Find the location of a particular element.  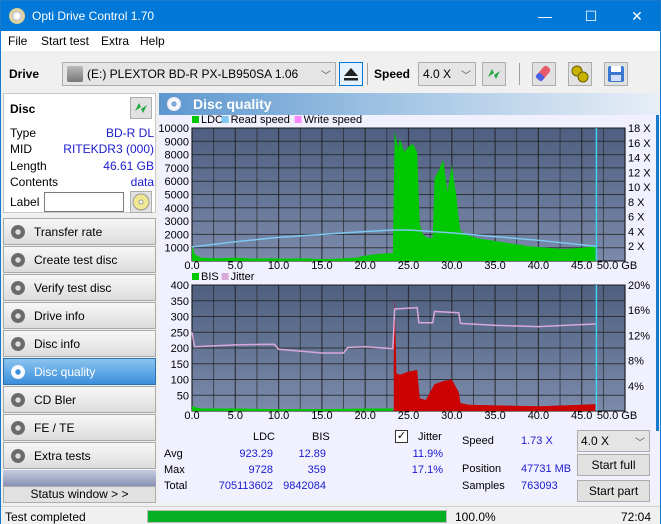

x-tick-label: 25.0 is located at coordinates (408, 266).